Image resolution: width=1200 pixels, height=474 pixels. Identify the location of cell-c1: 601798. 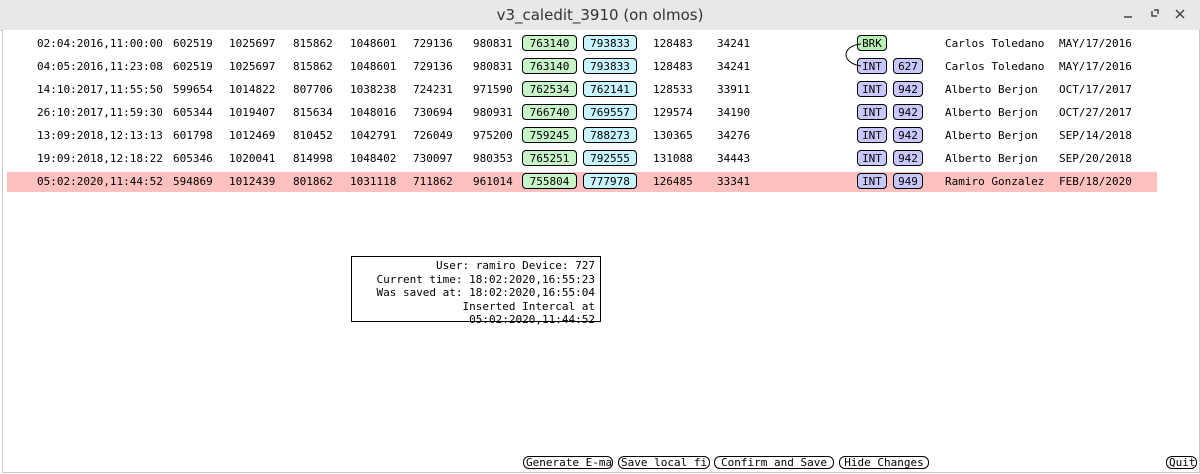
(193, 135).